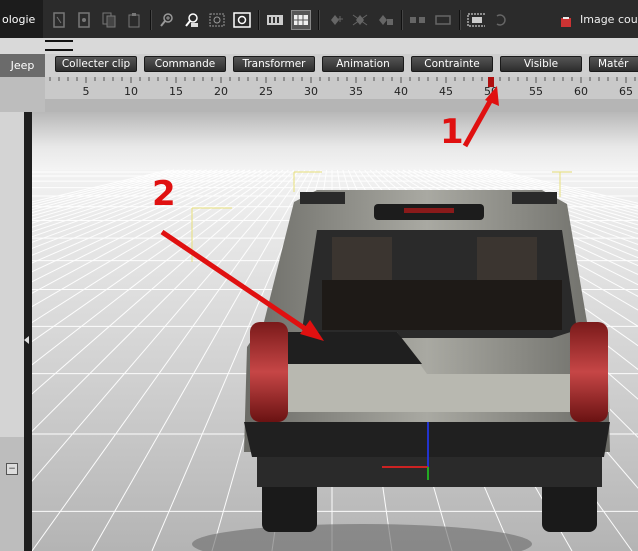 The width and height of the screenshot is (638, 551). I want to click on annotation-label-2: 2, so click(164, 194).